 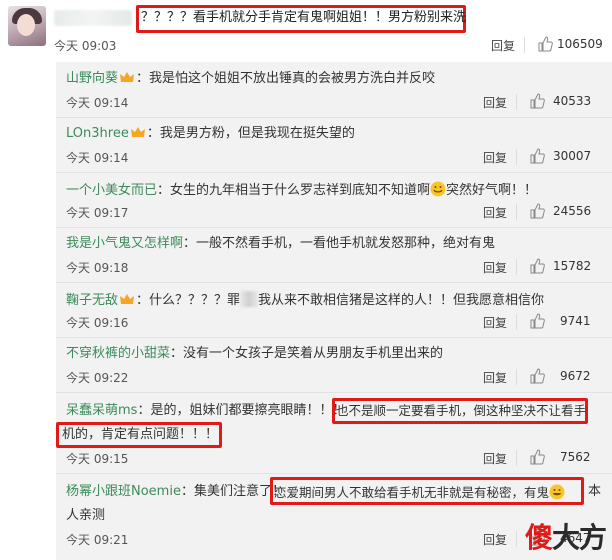 What do you see at coordinates (250, 133) in the screenshot?
I see `reply-text: ：我是男方粉，但是我现在挺失望的` at bounding box center [250, 133].